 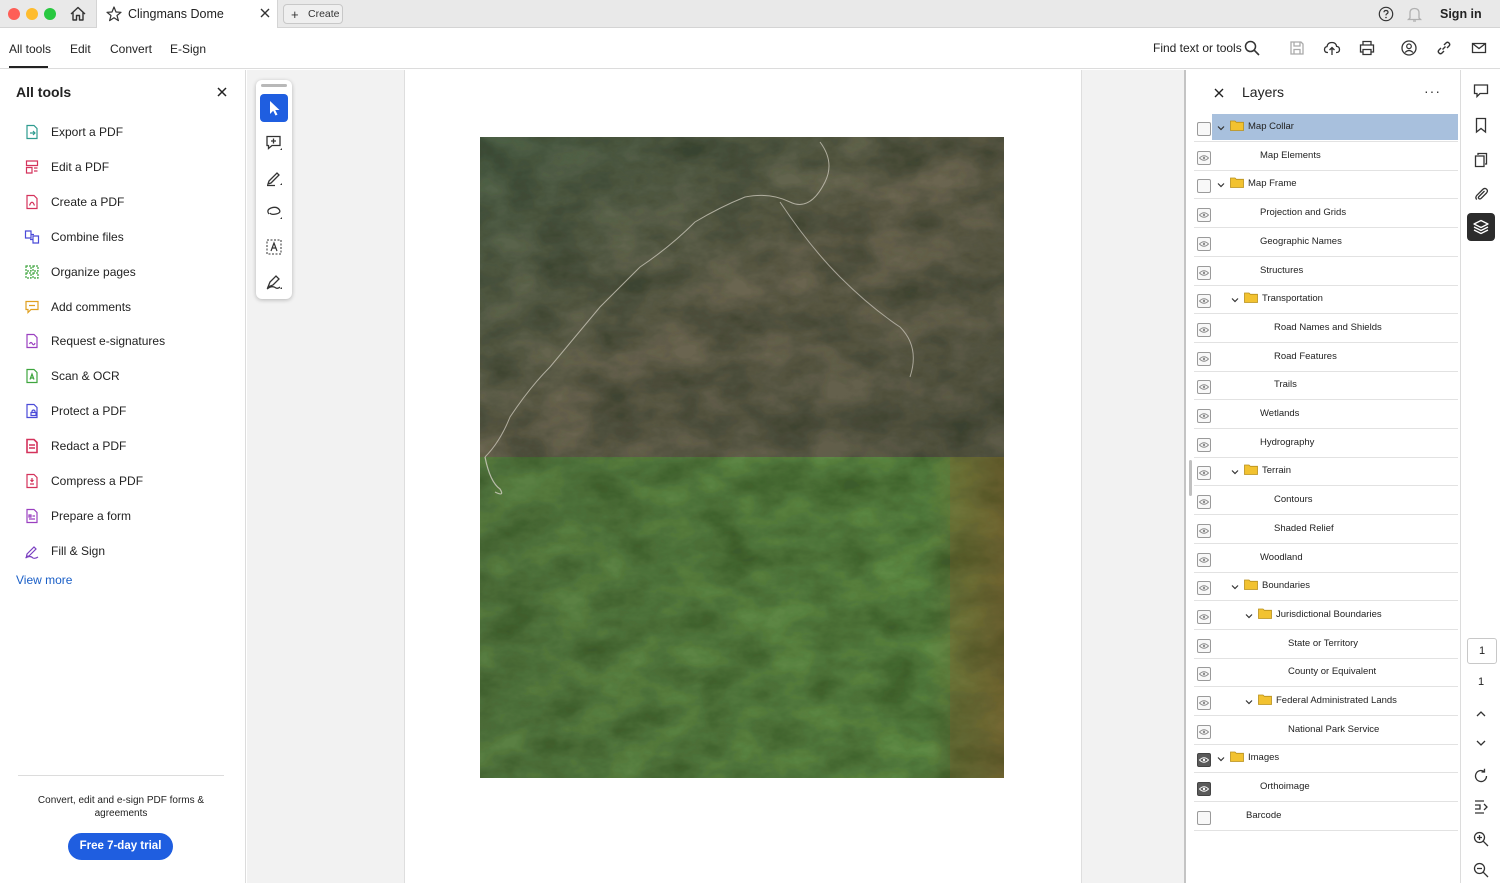 I want to click on menu-edit: Edit, so click(x=80, y=49).